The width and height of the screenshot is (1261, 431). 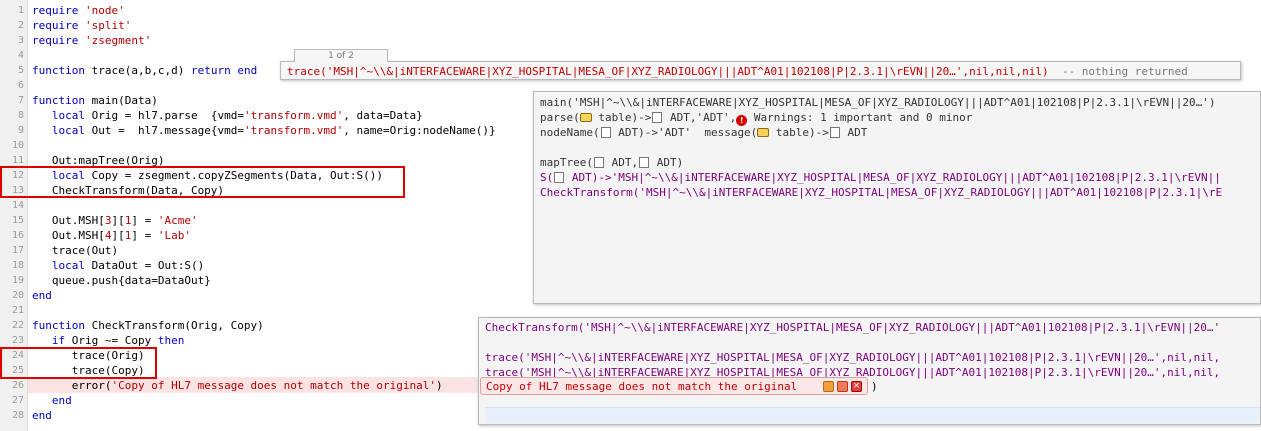 What do you see at coordinates (121, 280) in the screenshot?
I see `code-line: queue.push{data=DataOut}` at bounding box center [121, 280].